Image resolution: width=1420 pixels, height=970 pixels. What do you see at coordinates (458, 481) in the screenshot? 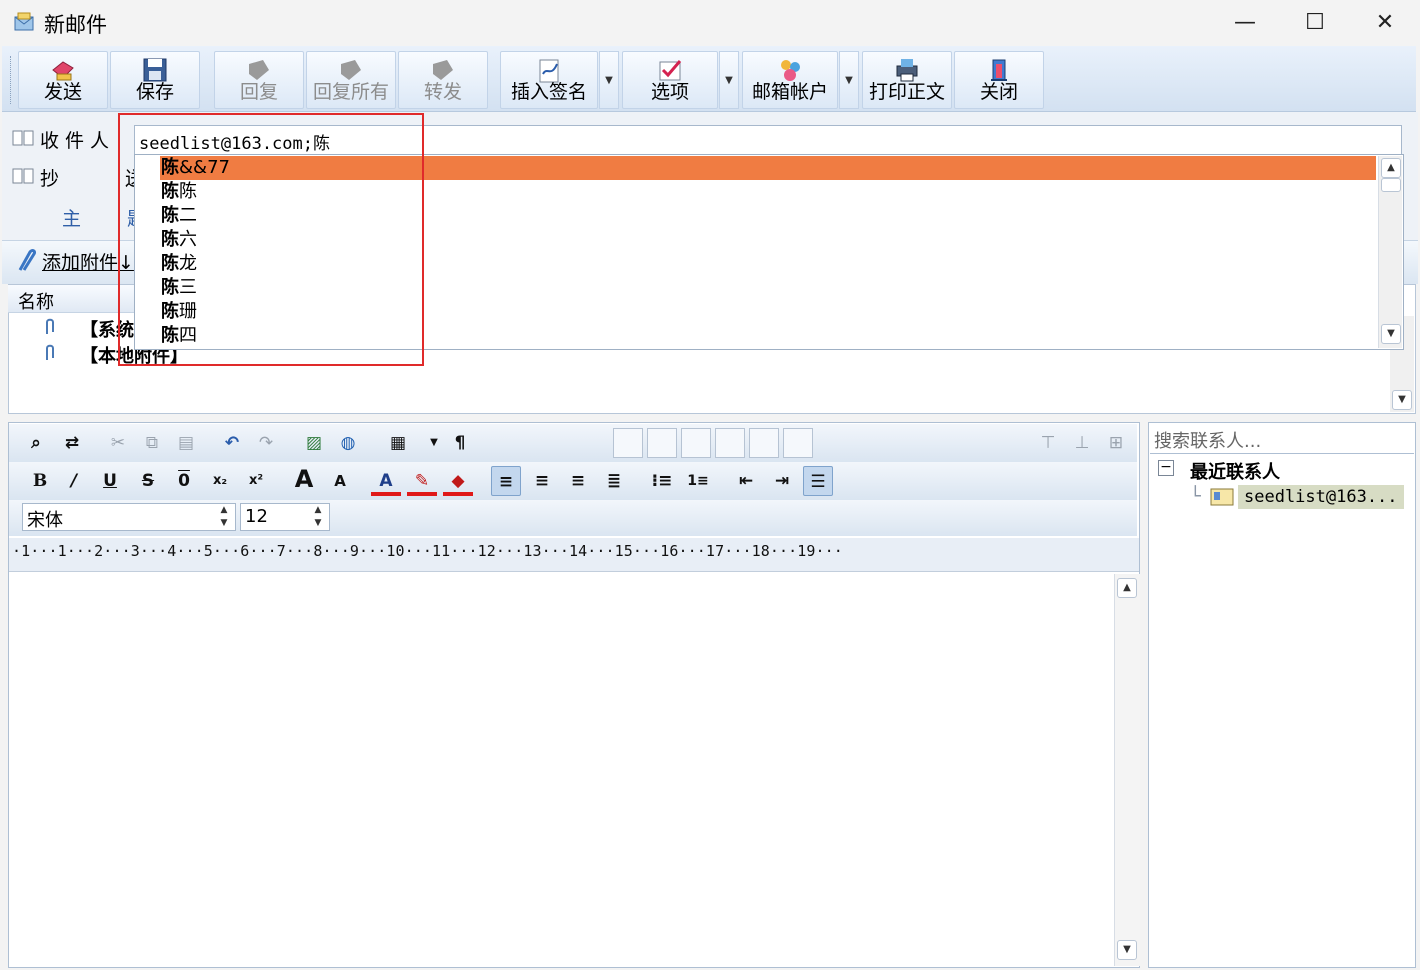
I see `fill-color-icon: ◆` at bounding box center [458, 481].